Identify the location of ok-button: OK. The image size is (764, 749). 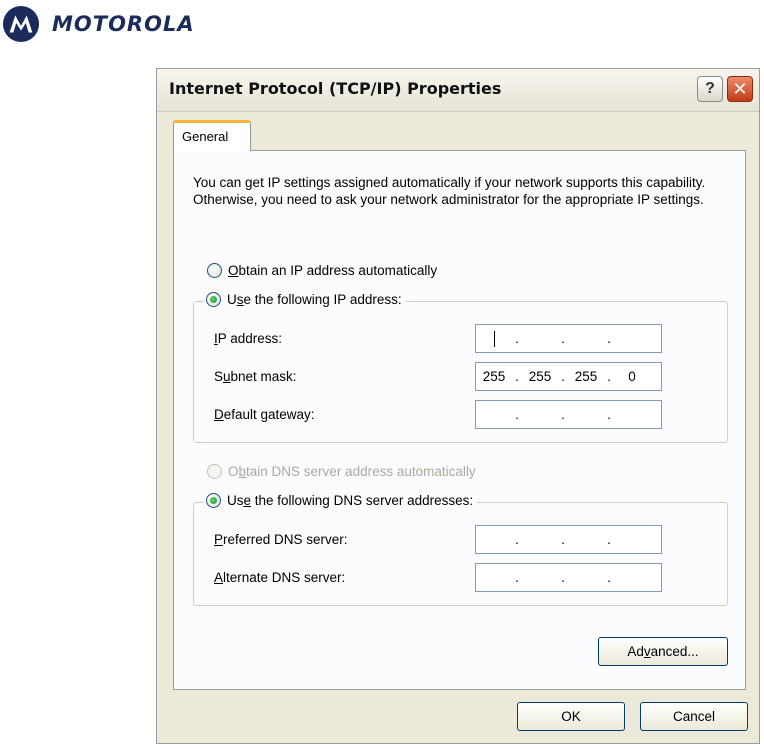
(571, 716).